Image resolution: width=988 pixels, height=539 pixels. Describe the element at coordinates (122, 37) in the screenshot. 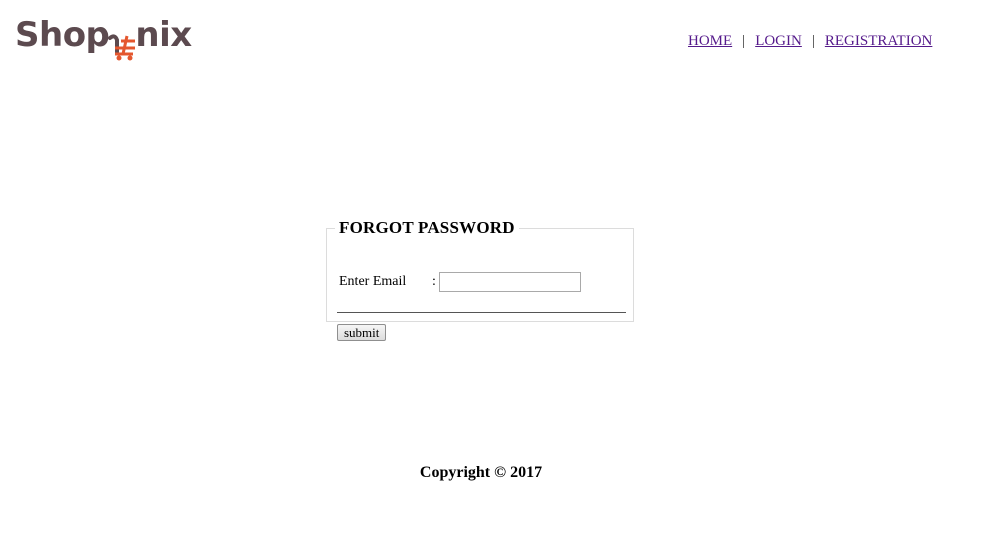

I see `shopping-cart-icon` at that location.